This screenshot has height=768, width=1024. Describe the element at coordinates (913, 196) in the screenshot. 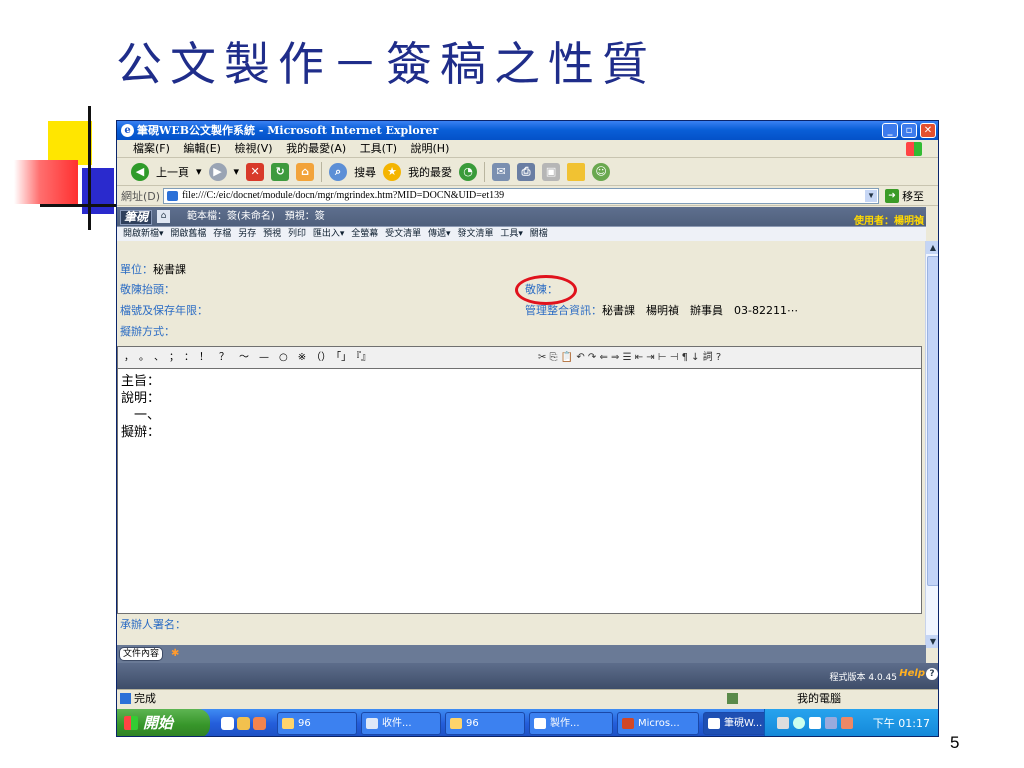

I see `go-button: 移至` at that location.